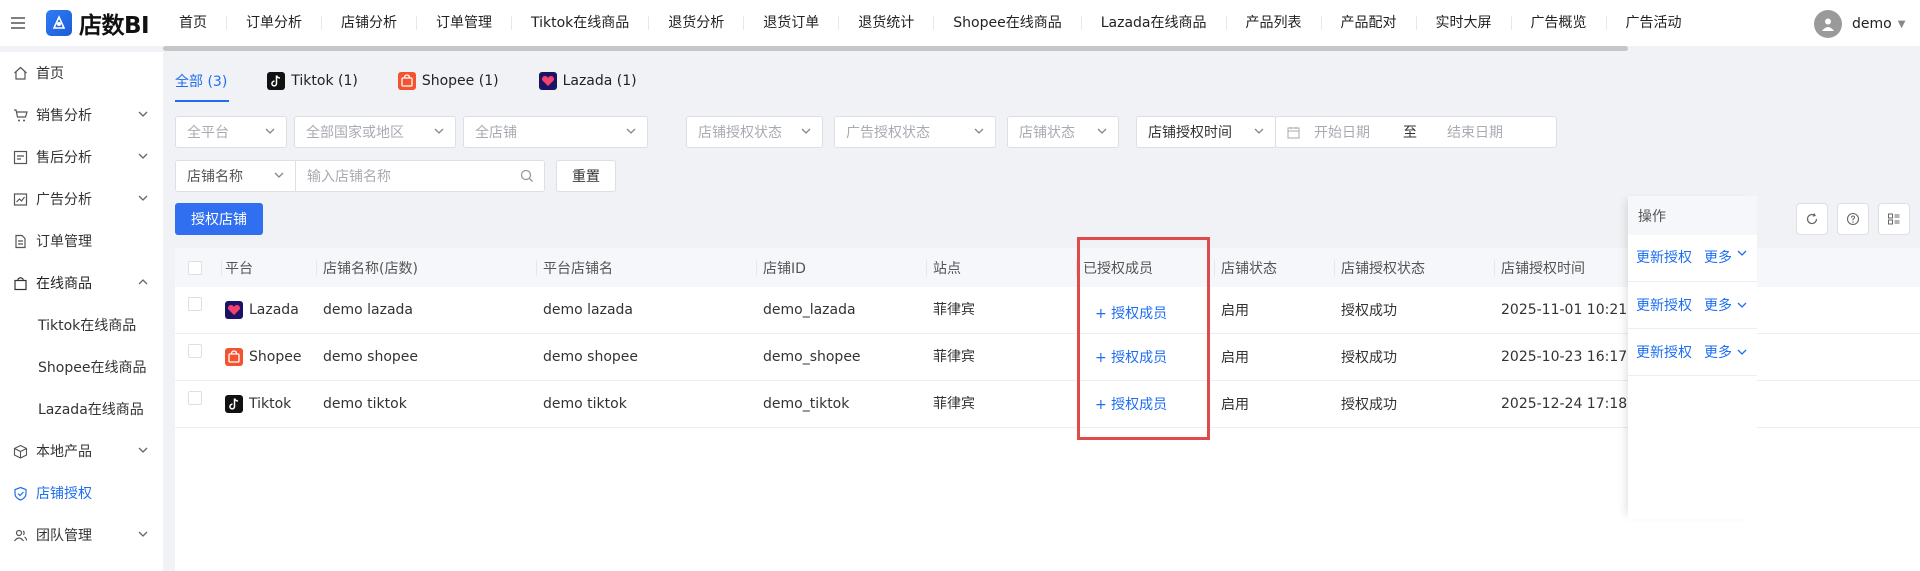 The width and height of the screenshot is (1920, 571). What do you see at coordinates (81, 409) in the screenshot?
I see `sidebar-subitem: Lazada在线商品` at bounding box center [81, 409].